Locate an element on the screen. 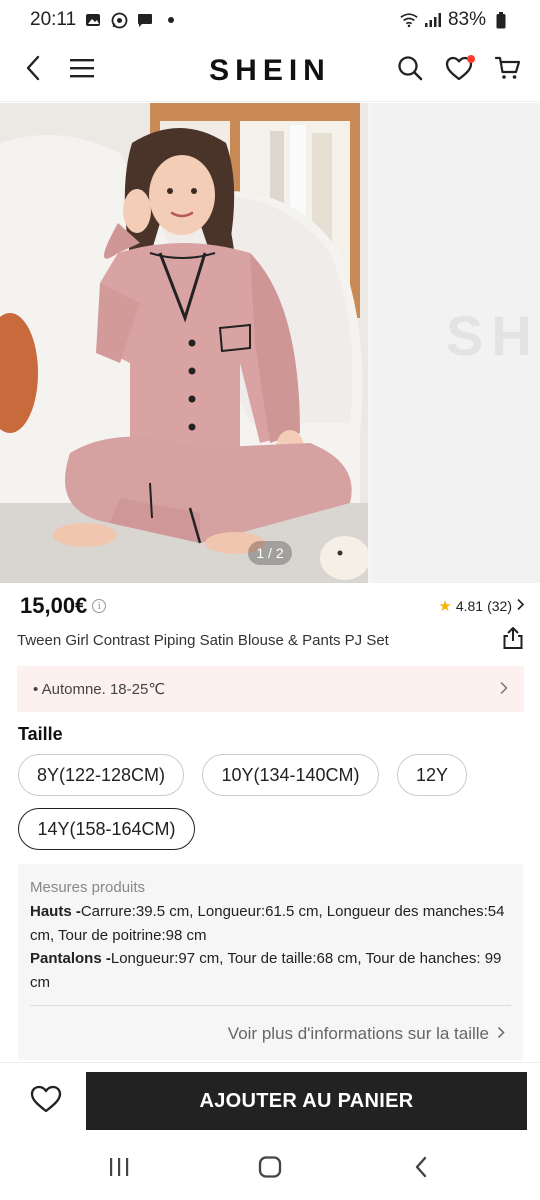  whatsapp-icon is located at coordinates (119, 20).